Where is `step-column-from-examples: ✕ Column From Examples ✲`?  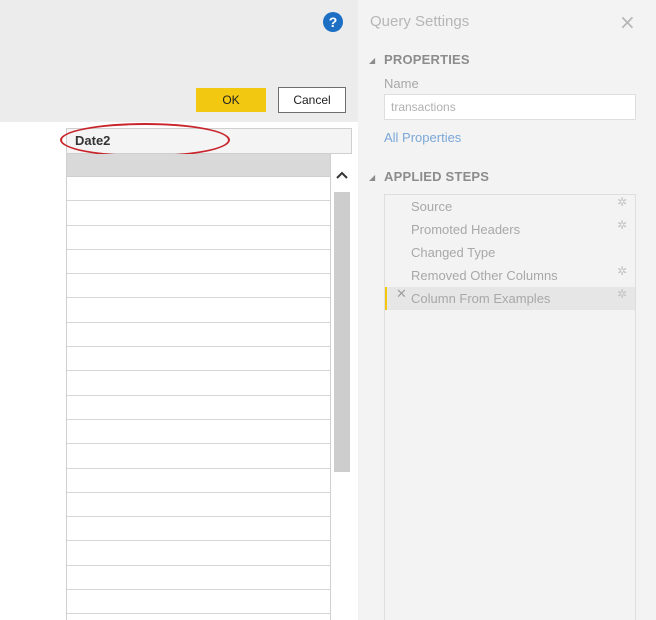
step-column-from-examples: ✕ Column From Examples ✲ is located at coordinates (510, 298).